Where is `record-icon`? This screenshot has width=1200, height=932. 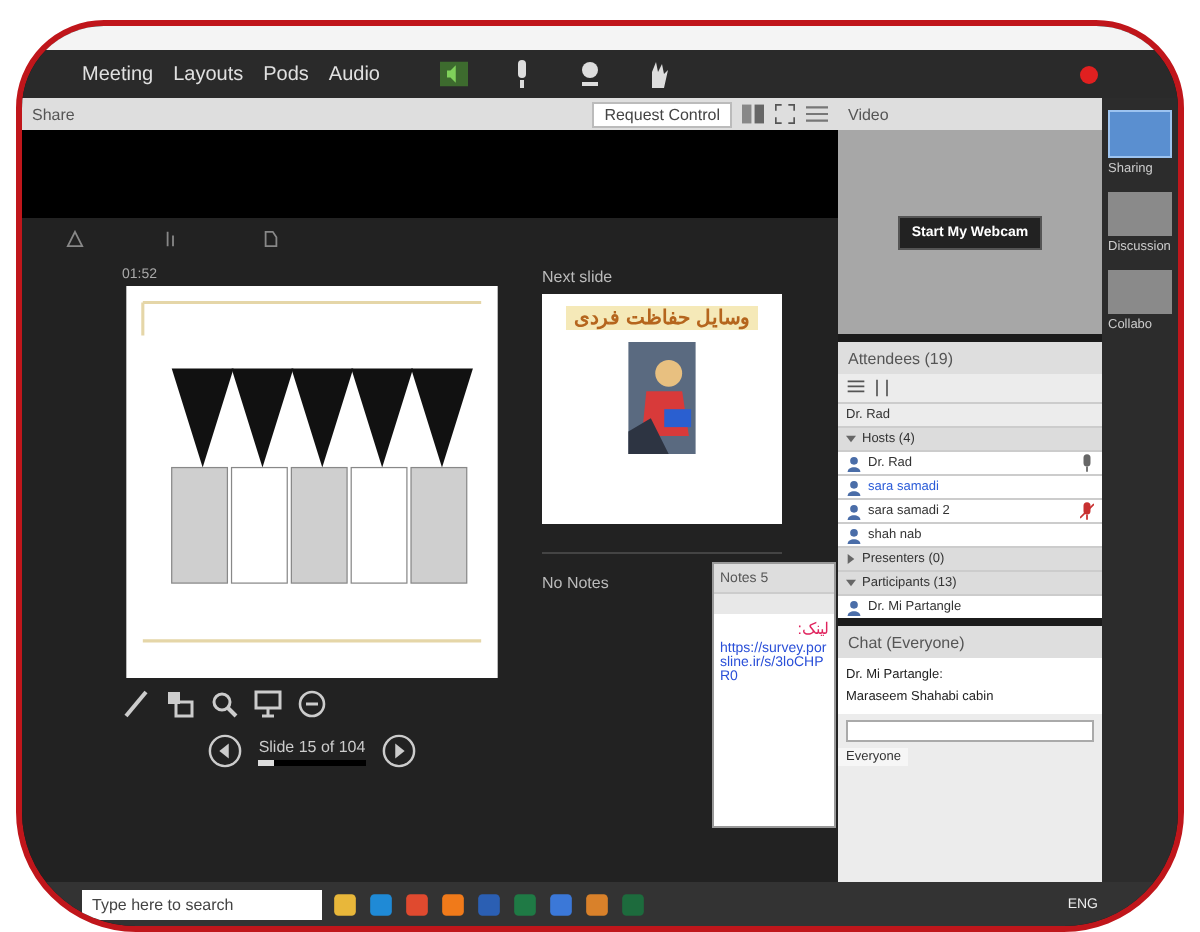
record-icon is located at coordinates (1089, 74).